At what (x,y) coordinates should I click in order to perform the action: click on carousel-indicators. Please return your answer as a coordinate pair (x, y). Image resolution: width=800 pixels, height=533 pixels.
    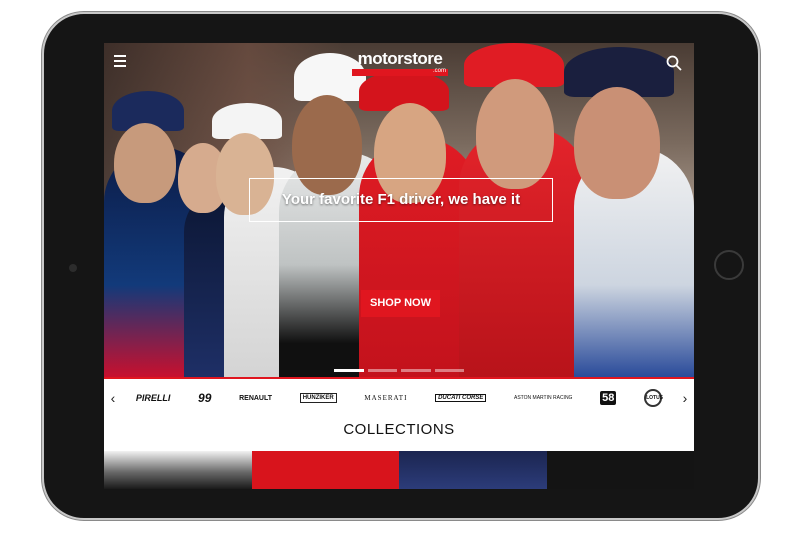
    Looking at the image, I should click on (399, 370).